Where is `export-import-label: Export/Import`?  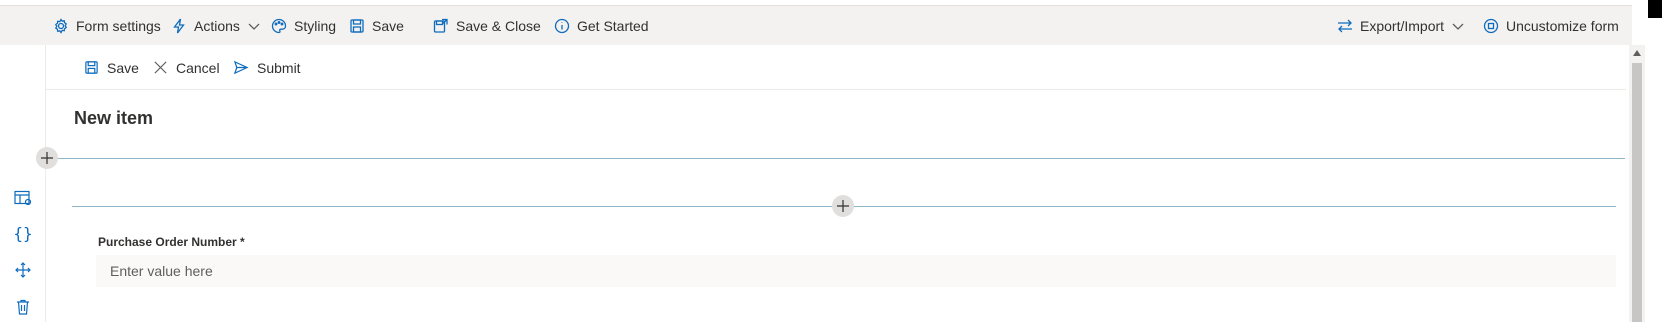 export-import-label: Export/Import is located at coordinates (1402, 26).